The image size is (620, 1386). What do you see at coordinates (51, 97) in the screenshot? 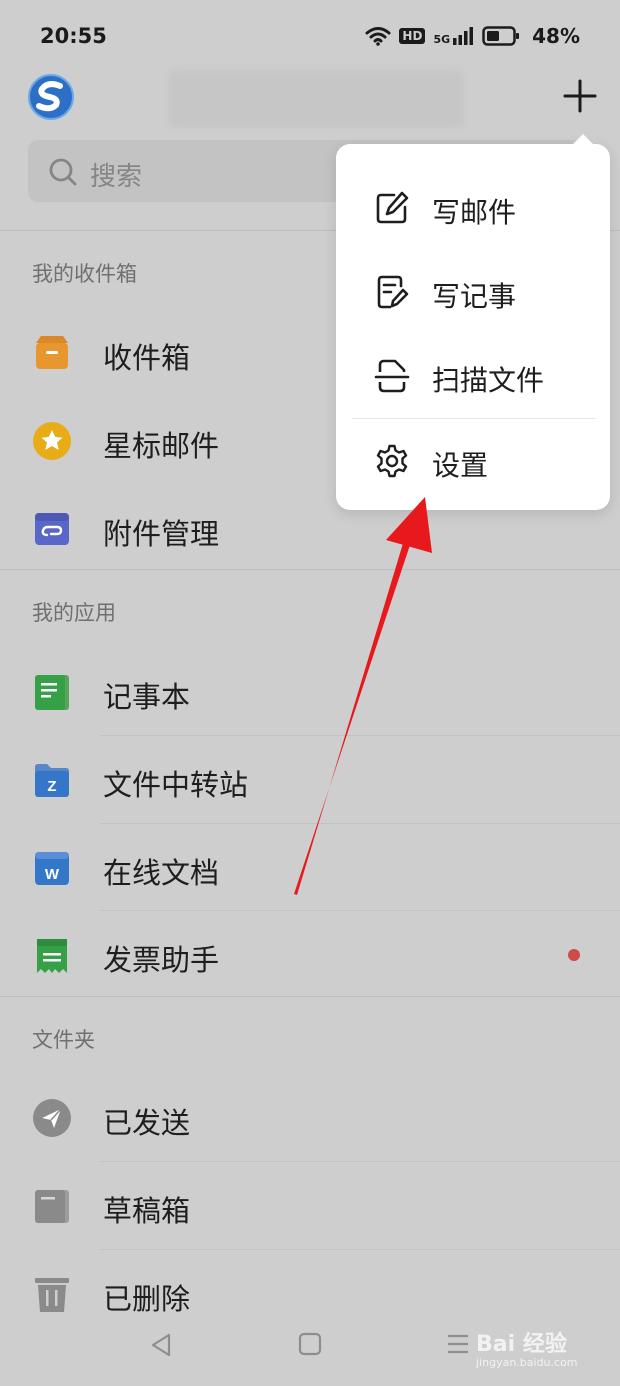
I see `app-logo-icon` at bounding box center [51, 97].